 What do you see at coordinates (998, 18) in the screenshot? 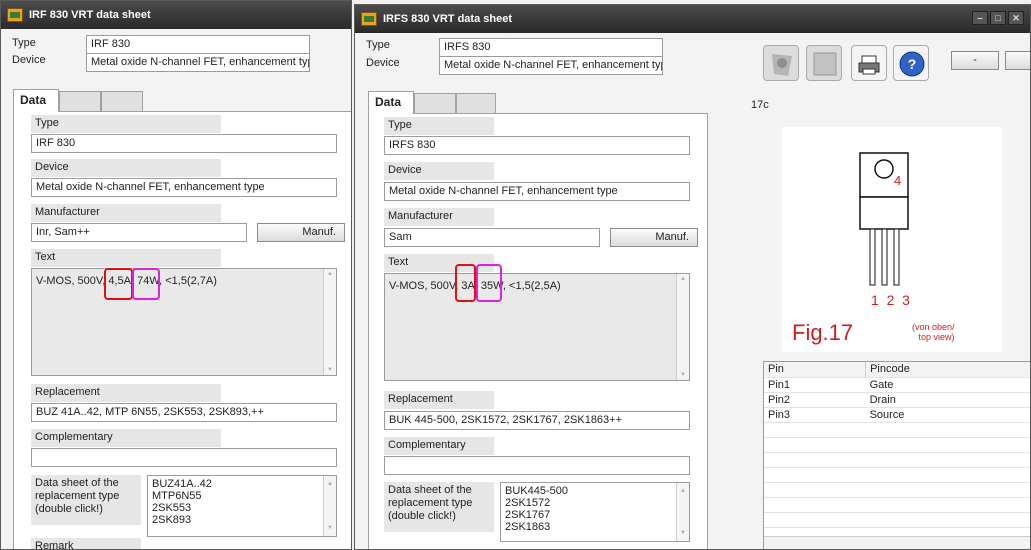
I see `maximize-button: □` at bounding box center [998, 18].